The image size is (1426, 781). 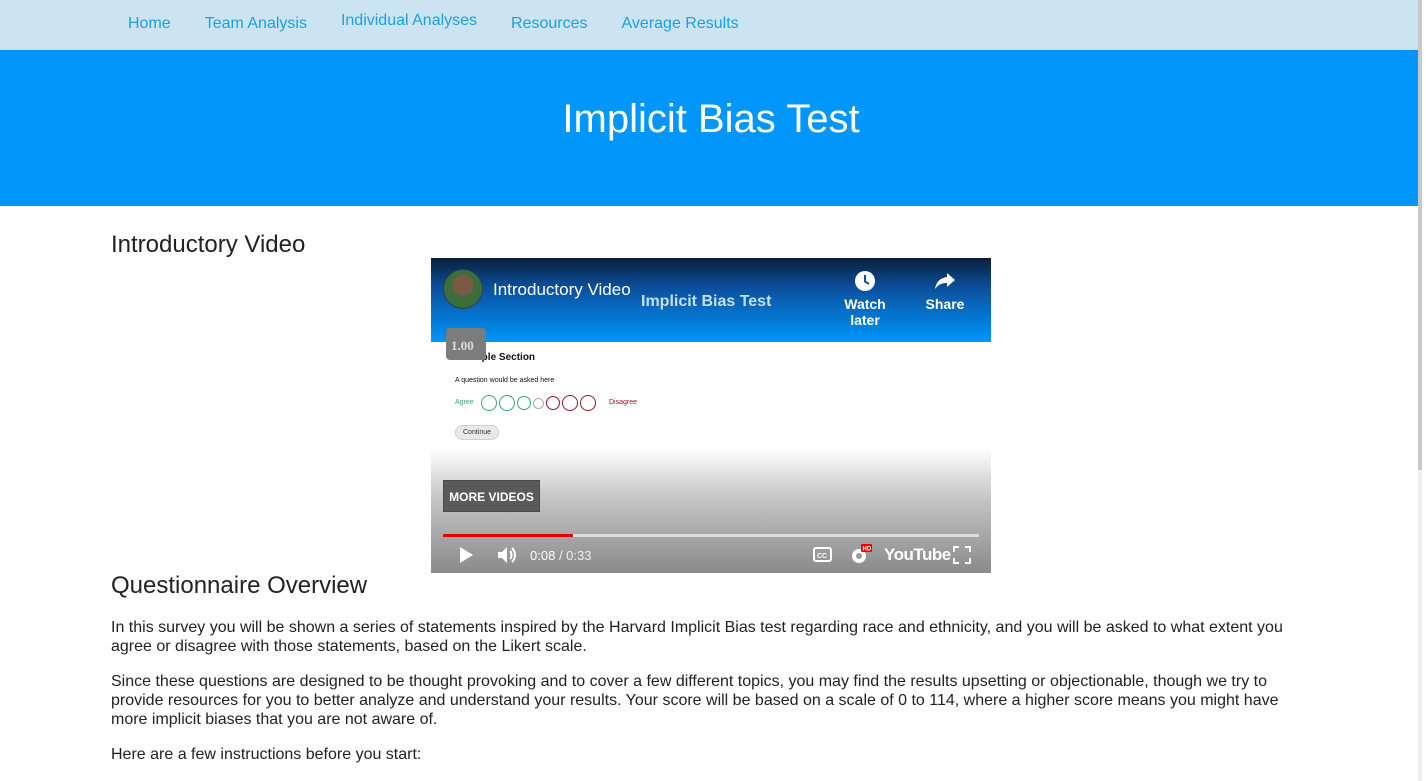 What do you see at coordinates (256, 16) in the screenshot?
I see `nav-team-analysis: Team Analysis` at bounding box center [256, 16].